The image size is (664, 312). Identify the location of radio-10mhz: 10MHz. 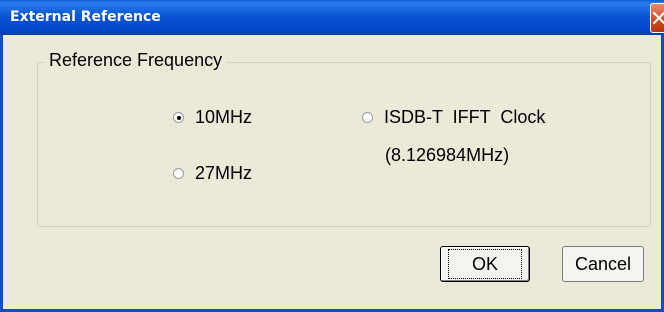
(212, 117).